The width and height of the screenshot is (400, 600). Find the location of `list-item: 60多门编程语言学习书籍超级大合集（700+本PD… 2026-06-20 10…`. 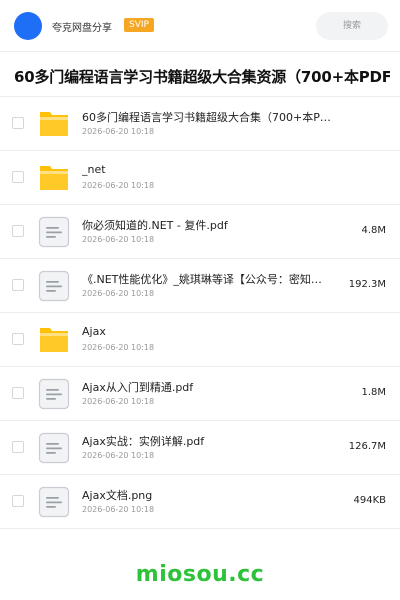

list-item: 60多门编程语言学习书籍超级大合集（700+本PD… 2026-06-20 10… is located at coordinates (200, 124).